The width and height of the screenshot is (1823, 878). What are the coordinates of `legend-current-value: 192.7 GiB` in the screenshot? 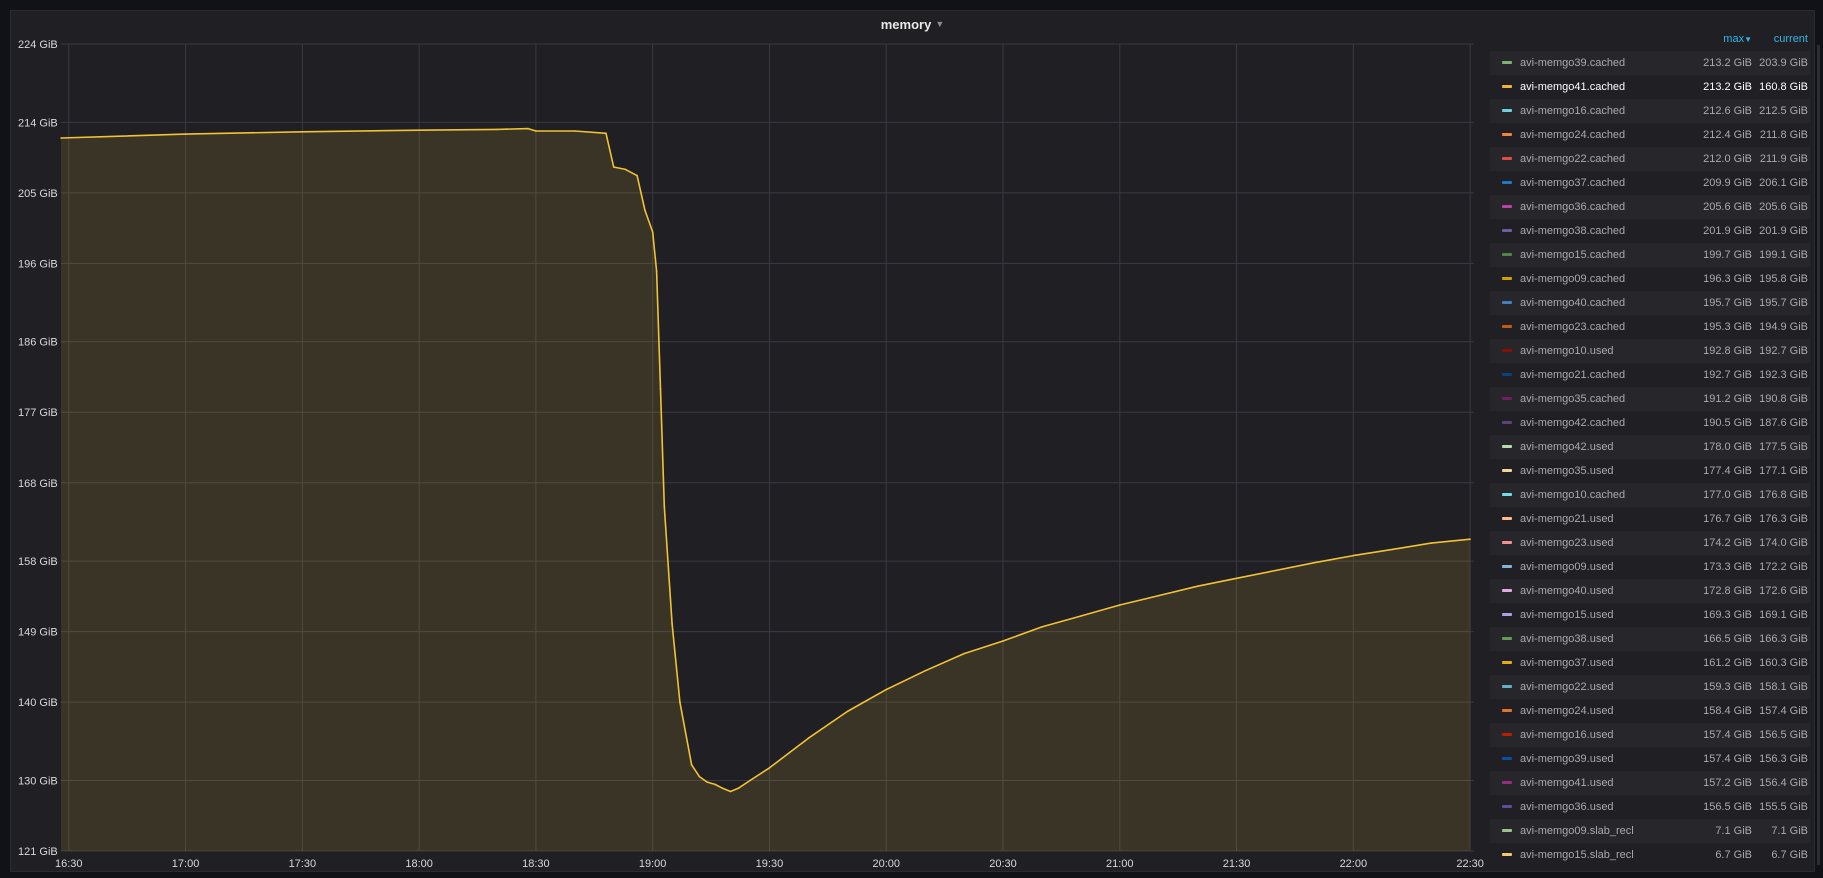 It's located at (1783, 351).